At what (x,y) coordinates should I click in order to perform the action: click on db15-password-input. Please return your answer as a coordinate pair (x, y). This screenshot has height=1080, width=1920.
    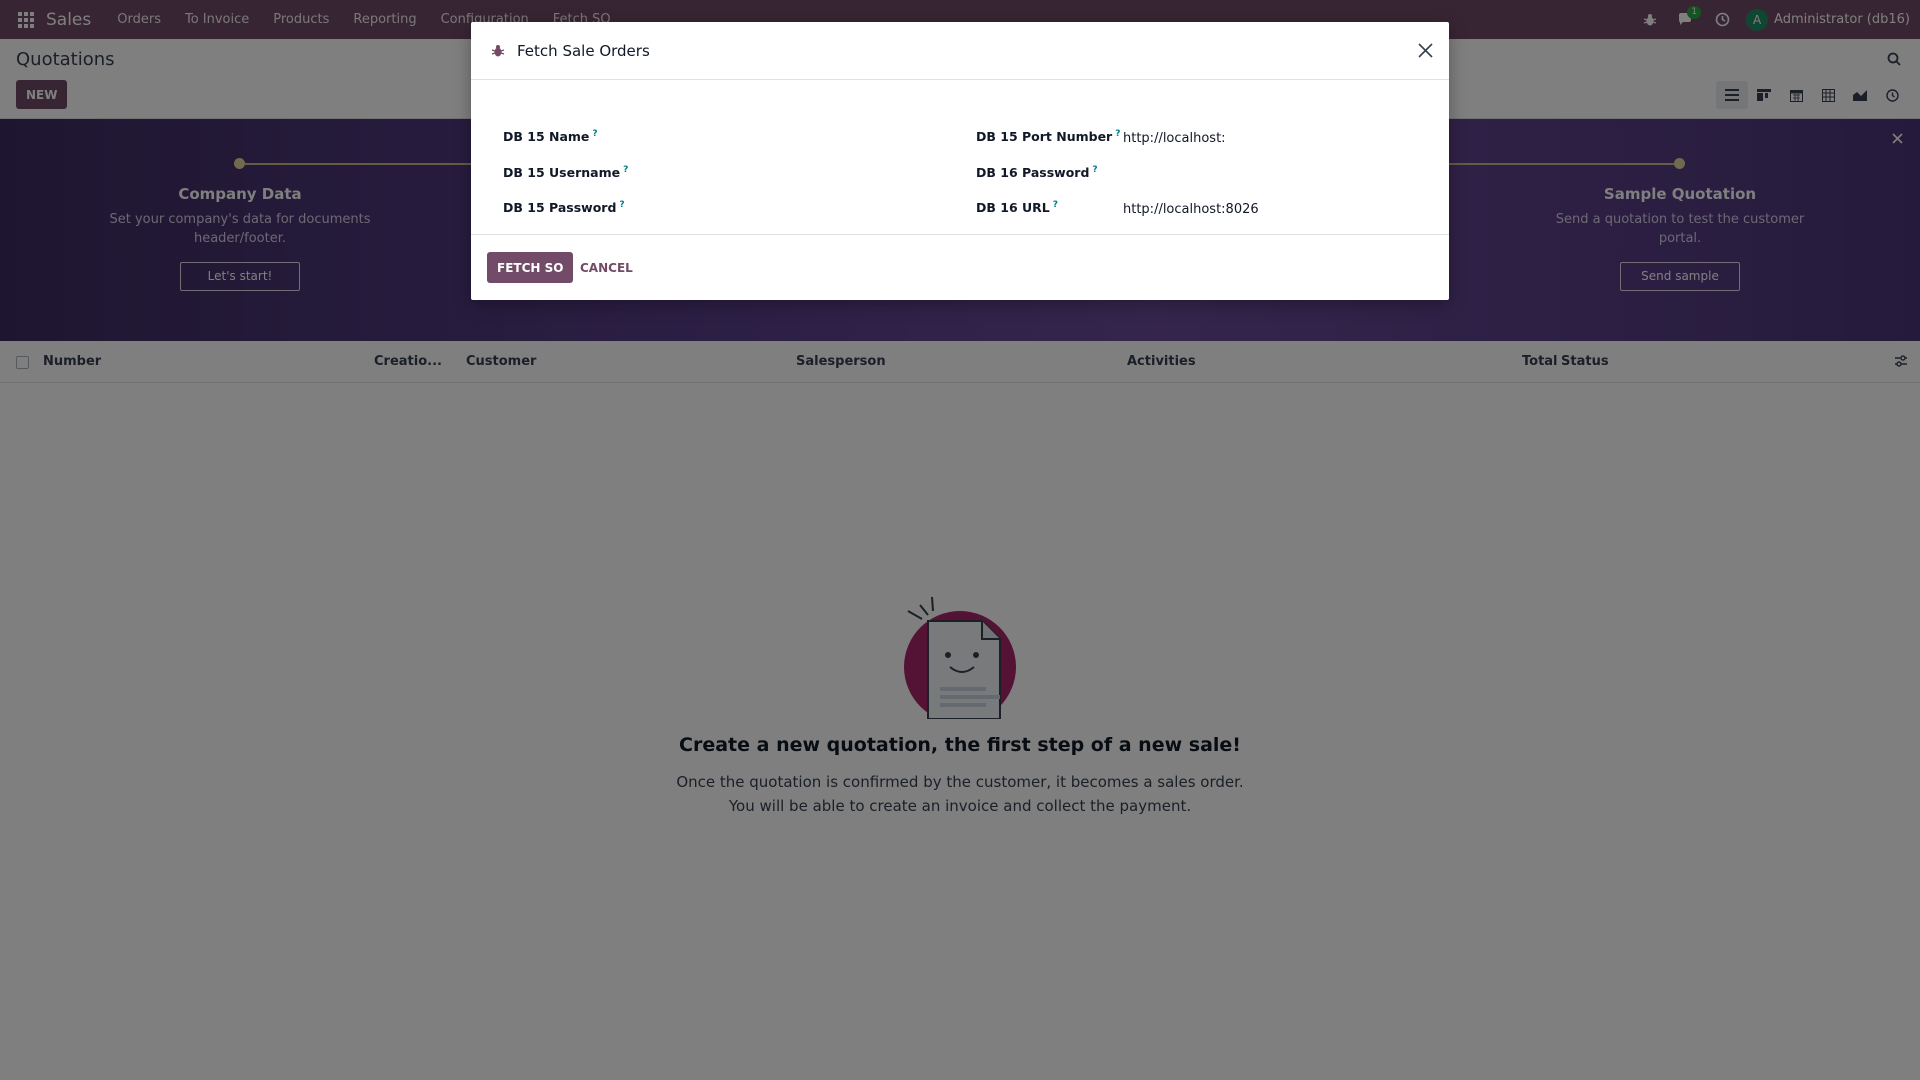
    Looking at the image, I should click on (773, 207).